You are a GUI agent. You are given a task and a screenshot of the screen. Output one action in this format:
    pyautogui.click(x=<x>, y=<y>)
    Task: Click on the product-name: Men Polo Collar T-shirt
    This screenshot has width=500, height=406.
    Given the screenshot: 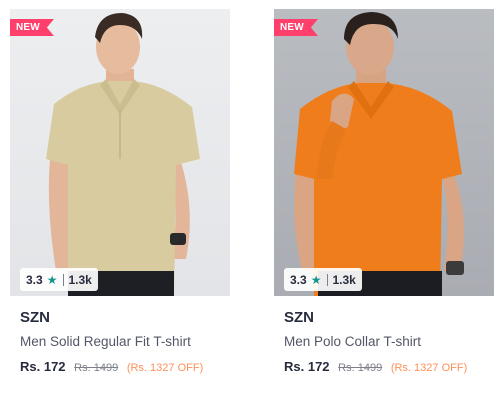 What is the action you would take?
    pyautogui.click(x=353, y=341)
    